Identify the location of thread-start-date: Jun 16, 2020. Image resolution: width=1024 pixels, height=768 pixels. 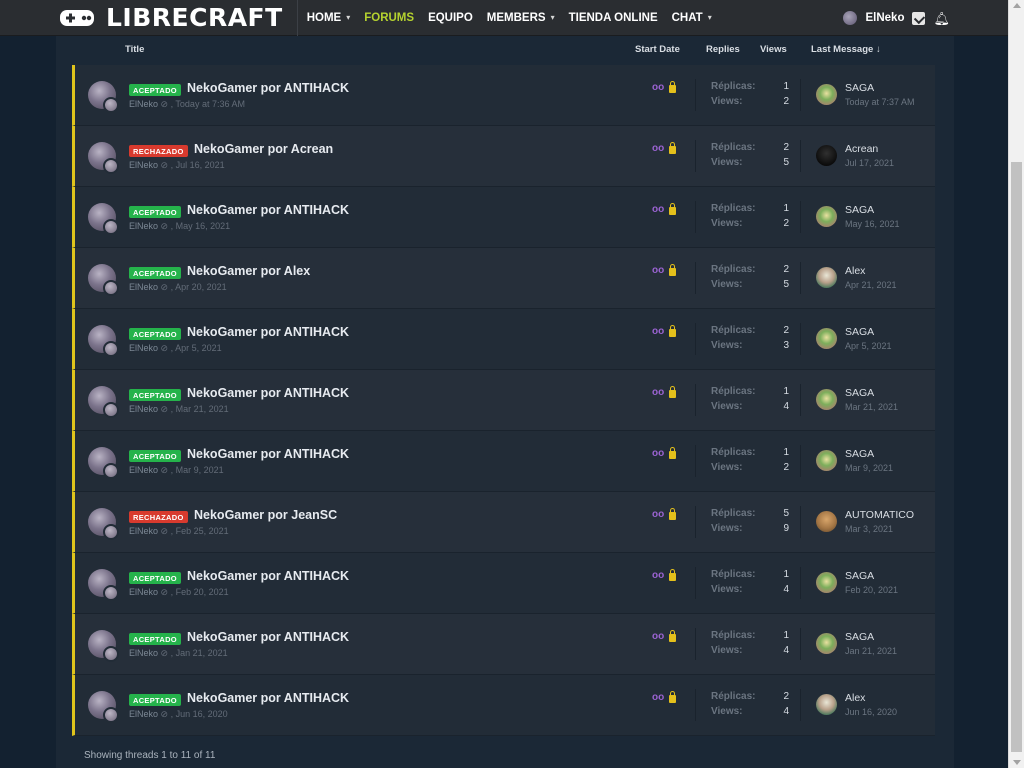
(202, 714).